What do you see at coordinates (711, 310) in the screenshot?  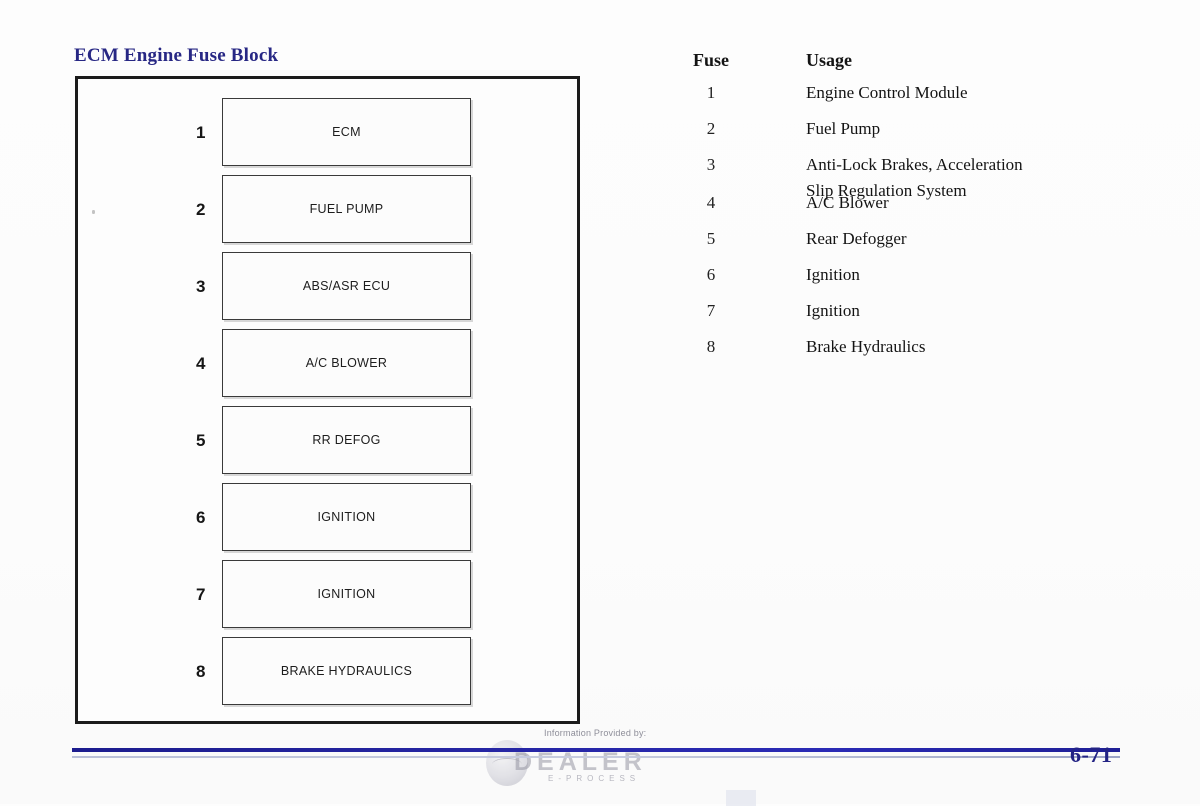 I see `cell-fuse-number: 7` at bounding box center [711, 310].